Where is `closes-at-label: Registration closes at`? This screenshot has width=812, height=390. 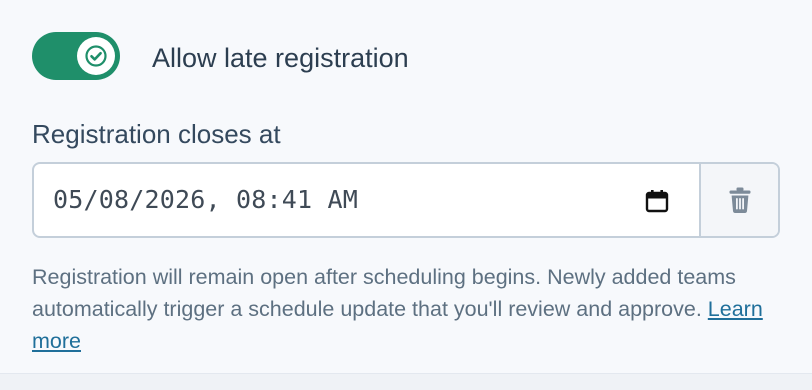
closes-at-label: Registration closes at is located at coordinates (156, 134).